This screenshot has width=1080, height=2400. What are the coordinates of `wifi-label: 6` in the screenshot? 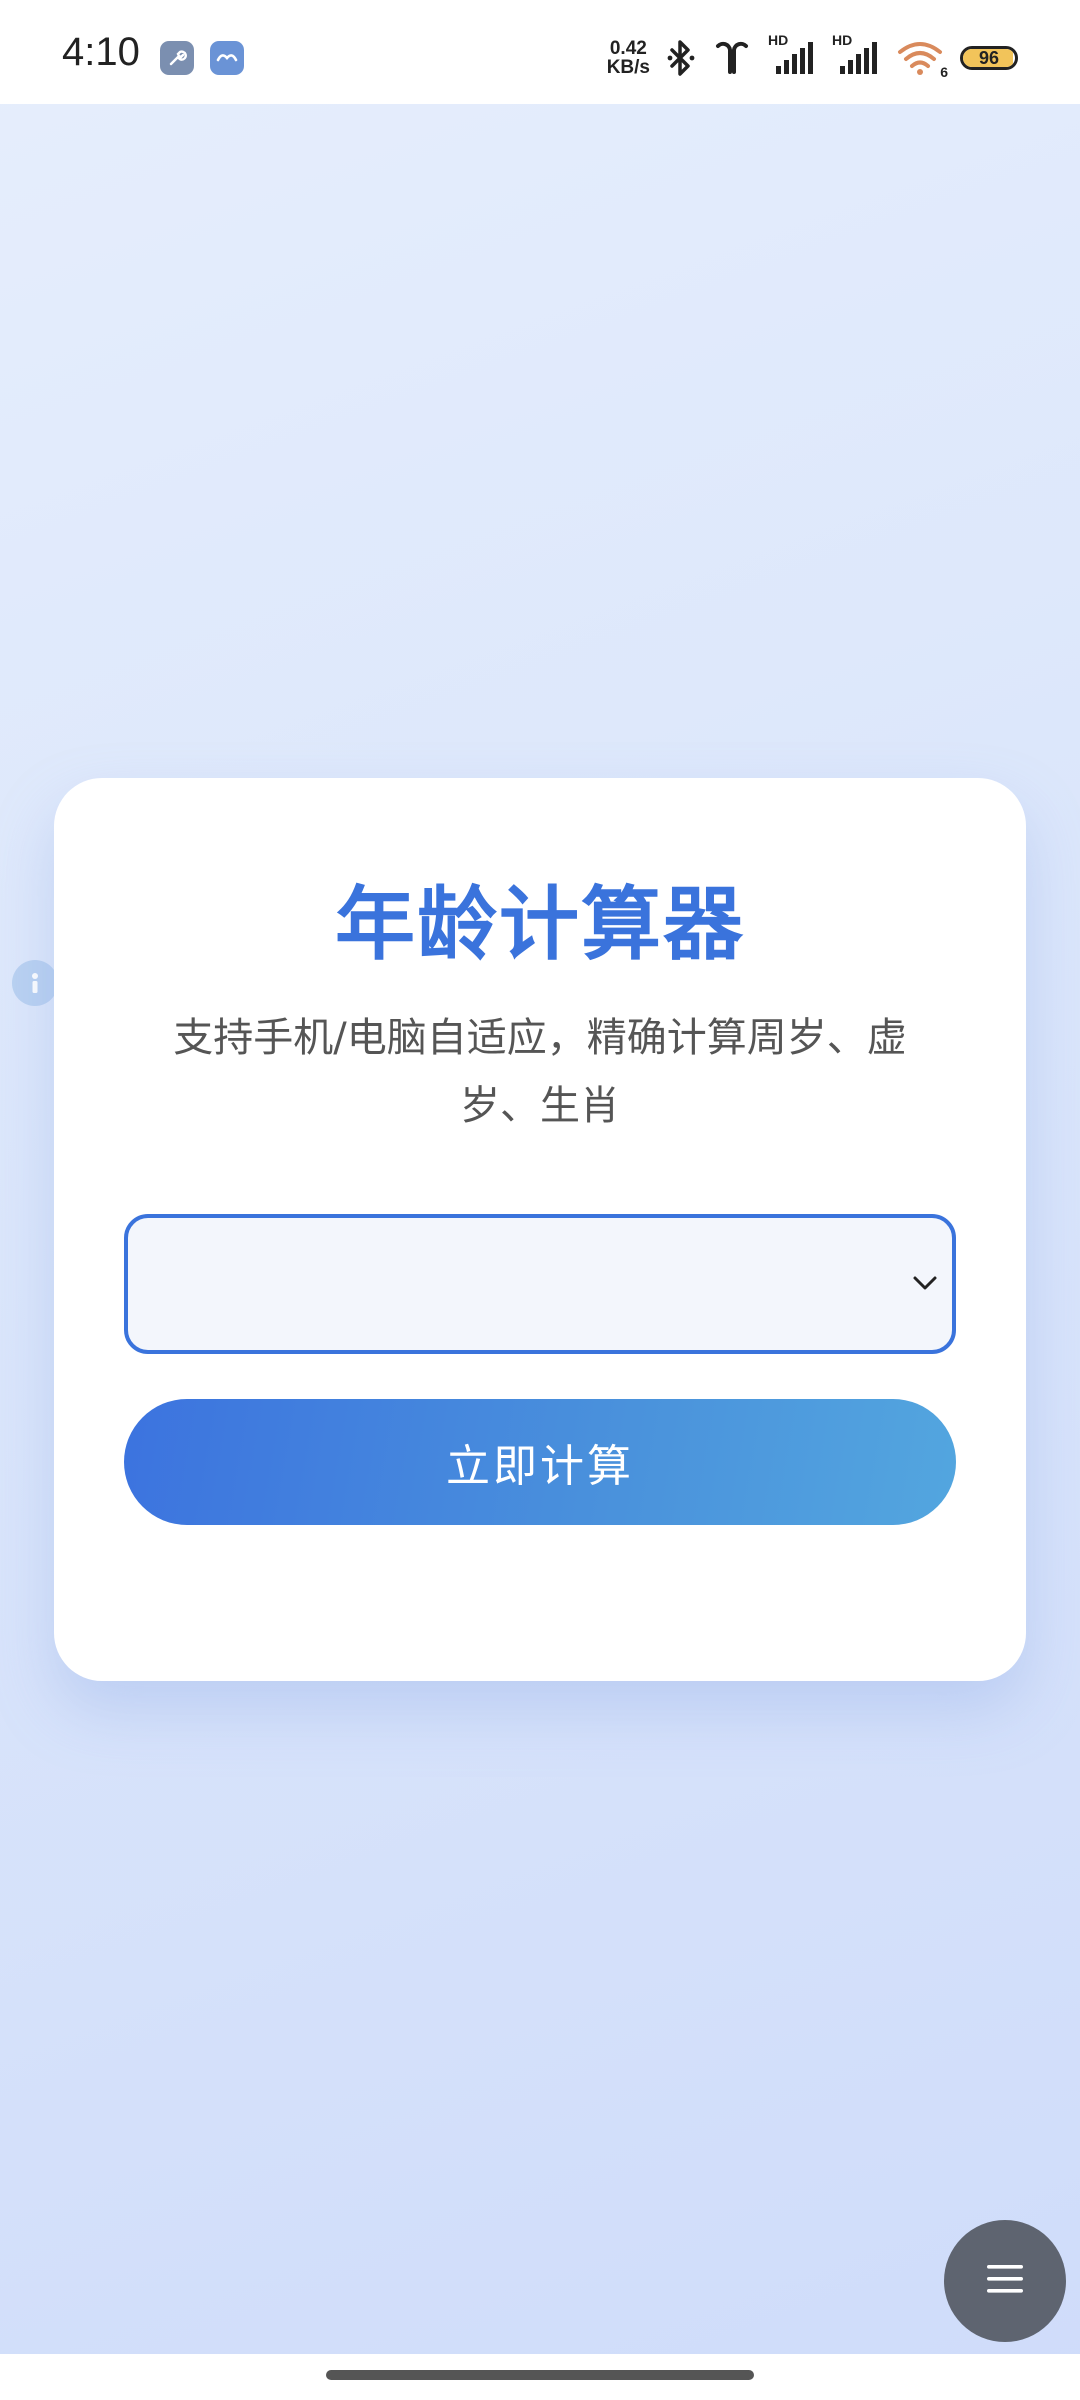 It's located at (944, 72).